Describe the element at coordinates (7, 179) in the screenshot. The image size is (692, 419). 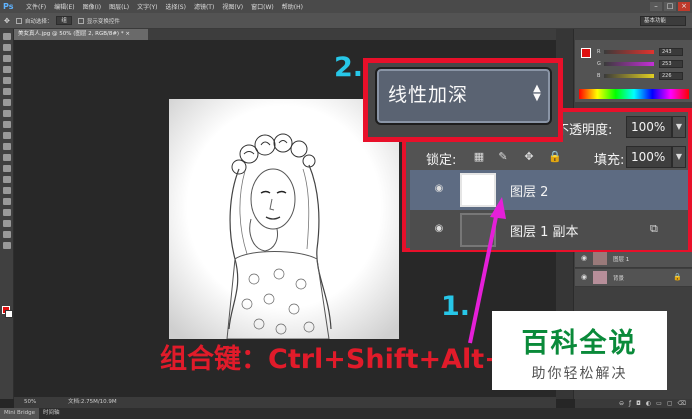
I see `dodge-tool-icon` at that location.